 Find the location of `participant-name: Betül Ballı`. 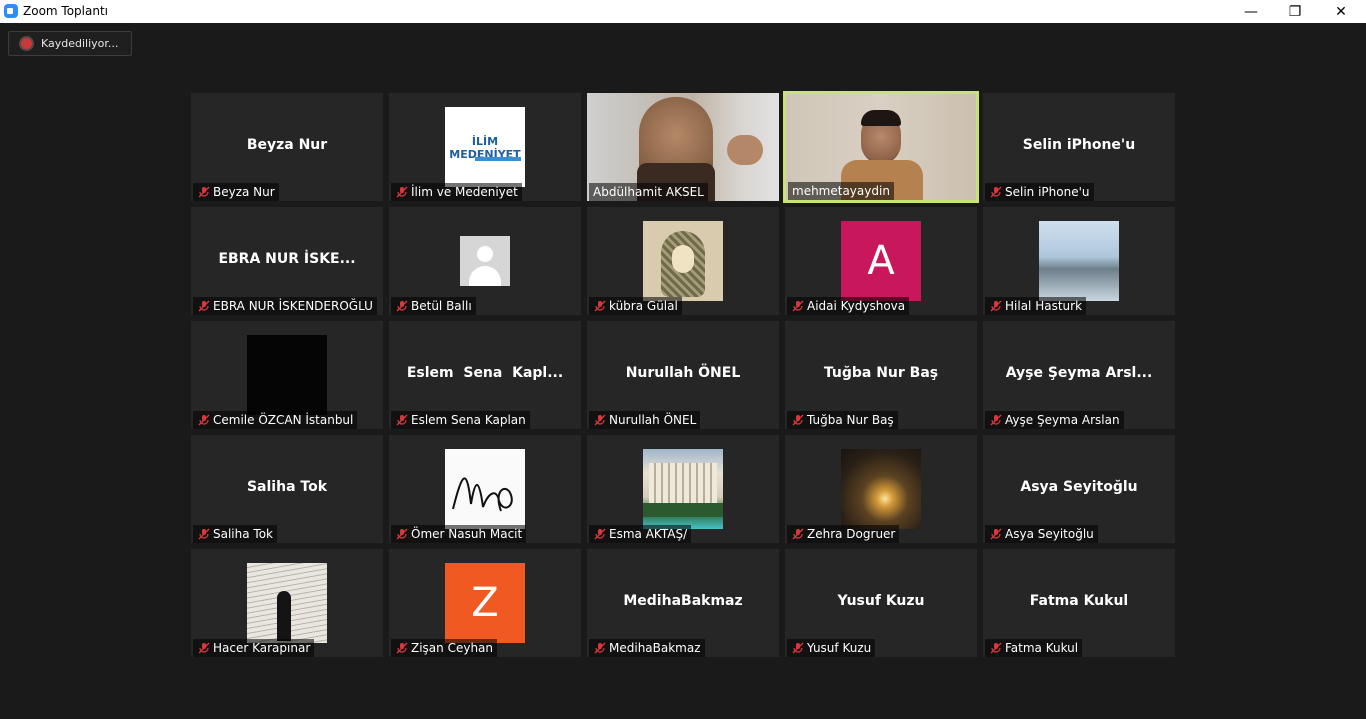

participant-name: Betül Ballı is located at coordinates (441, 306).